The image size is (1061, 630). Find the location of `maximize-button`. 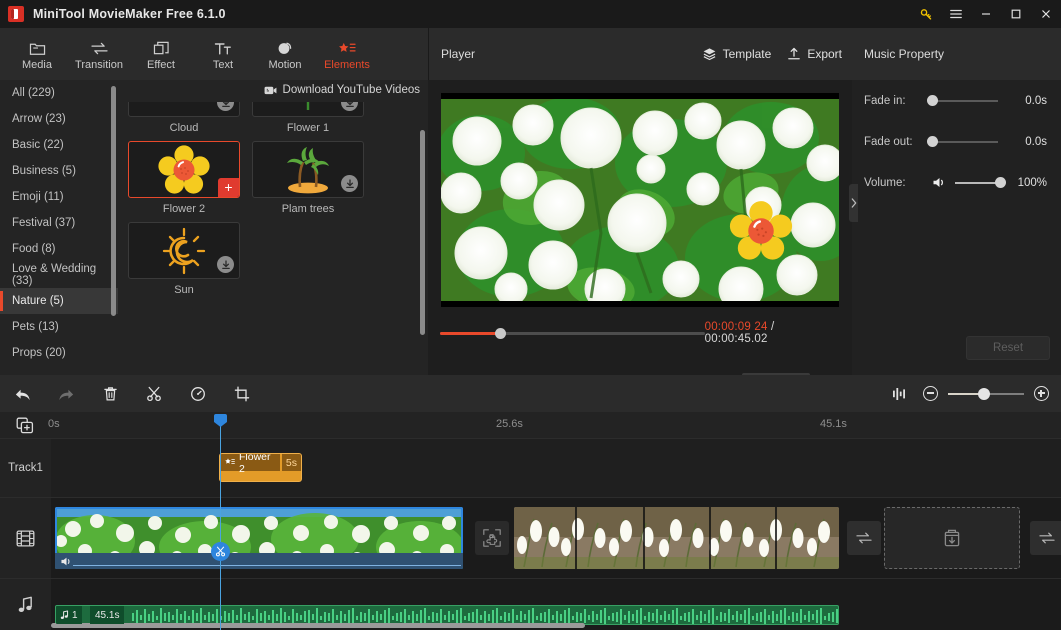

maximize-button is located at coordinates (1016, 14).